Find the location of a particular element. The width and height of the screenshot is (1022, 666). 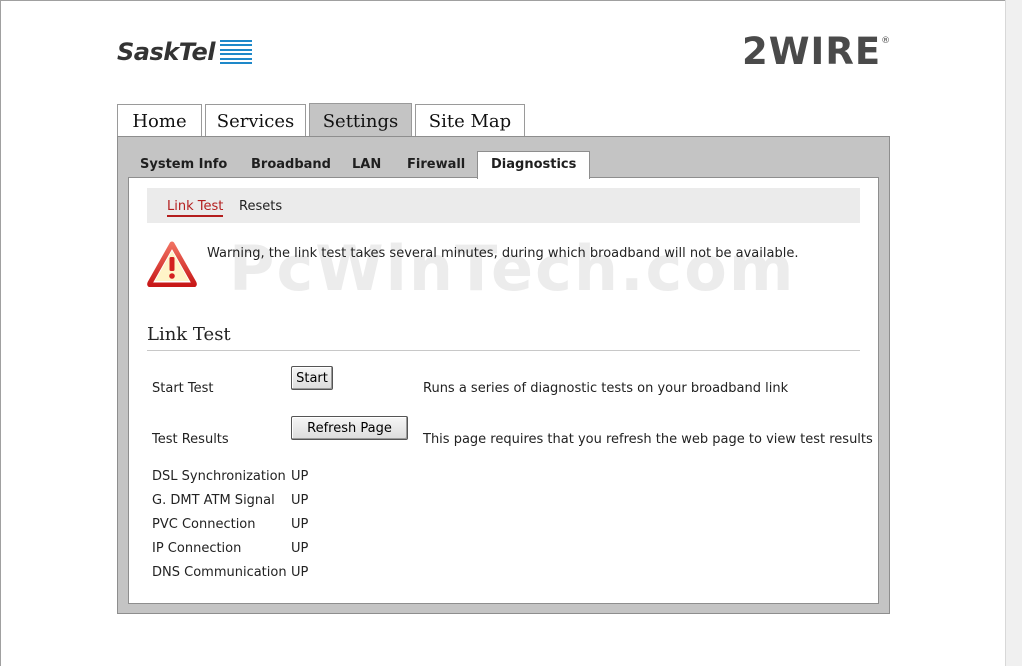

subtab-firewall: Firewall is located at coordinates (436, 167).